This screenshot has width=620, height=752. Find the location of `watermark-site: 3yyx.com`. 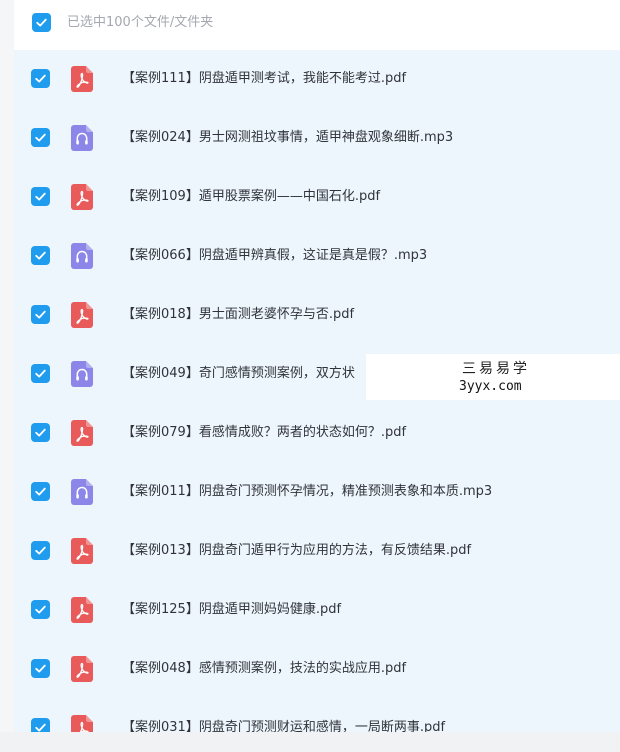

watermark-site: 3yyx.com is located at coordinates (490, 386).